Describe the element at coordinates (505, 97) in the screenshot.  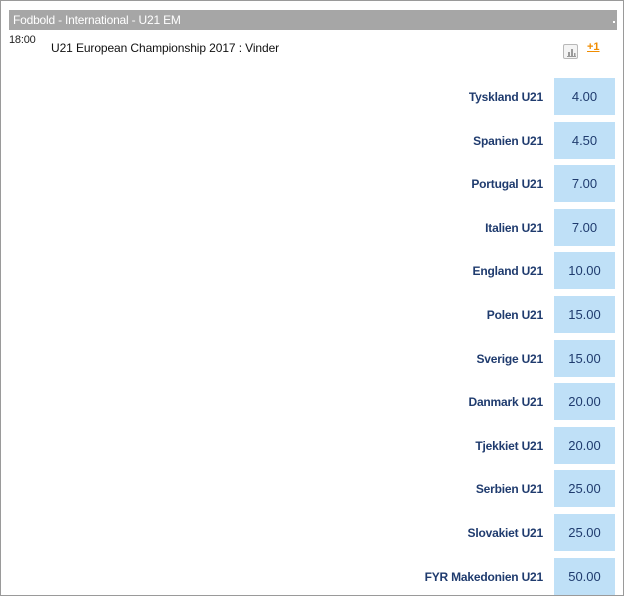
I see `selection-name: Tyskland U21` at that location.